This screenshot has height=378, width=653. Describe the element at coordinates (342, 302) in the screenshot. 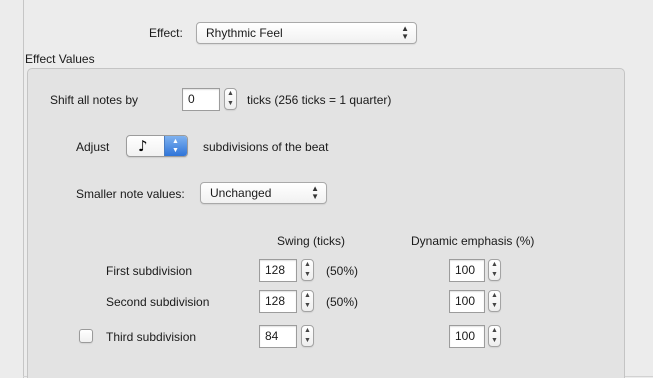

I see `second-swing-percent: (50%)` at that location.